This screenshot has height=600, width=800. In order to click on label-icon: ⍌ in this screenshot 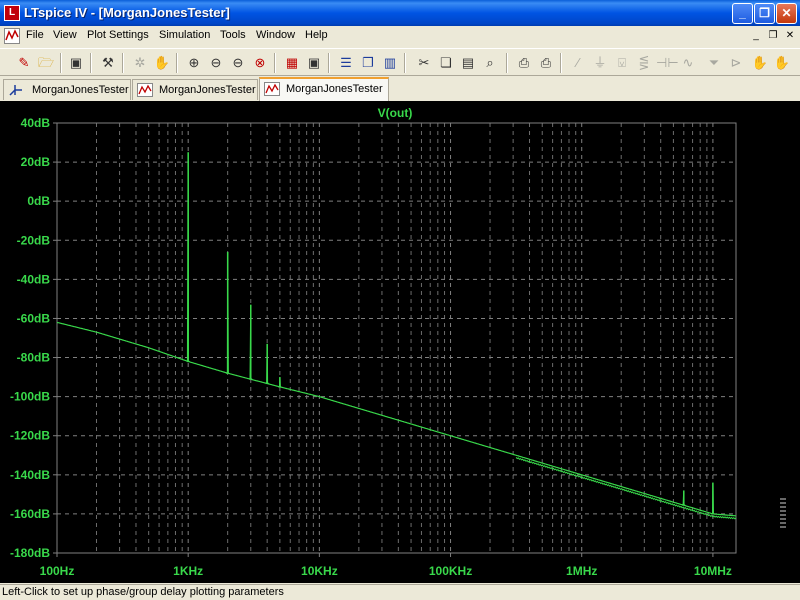, I will do `click(622, 63)`.